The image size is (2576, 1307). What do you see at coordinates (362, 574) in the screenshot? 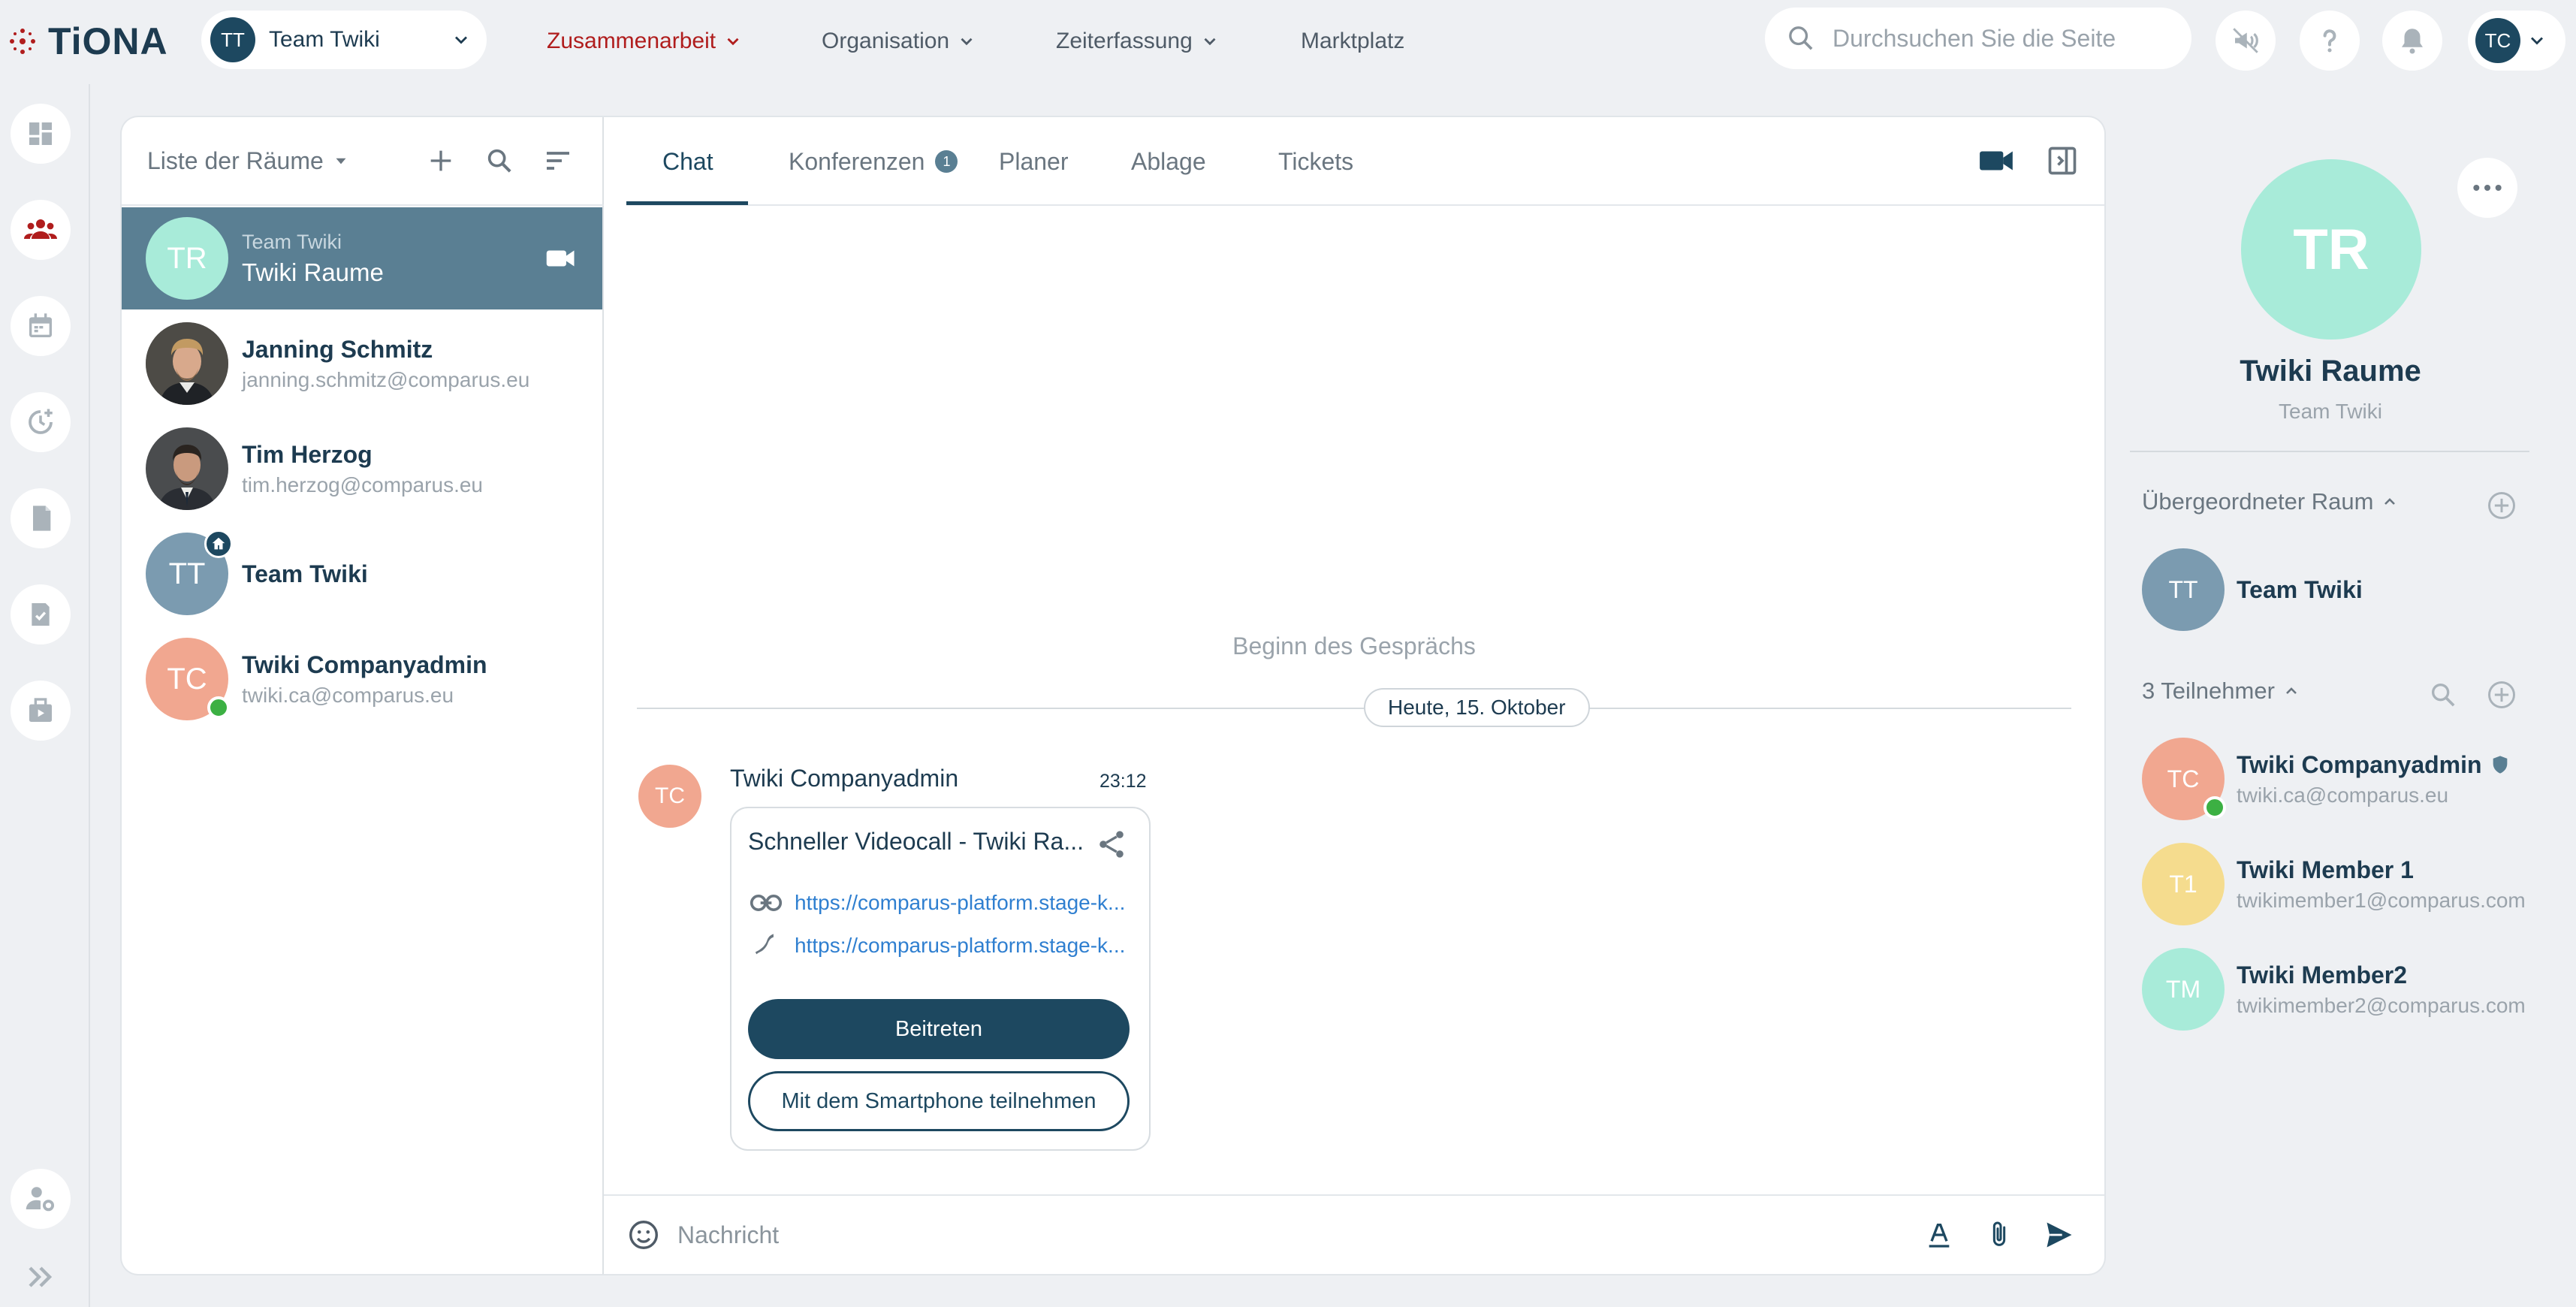
I see `room-item-team-twiki: TT Team Twiki` at bounding box center [362, 574].